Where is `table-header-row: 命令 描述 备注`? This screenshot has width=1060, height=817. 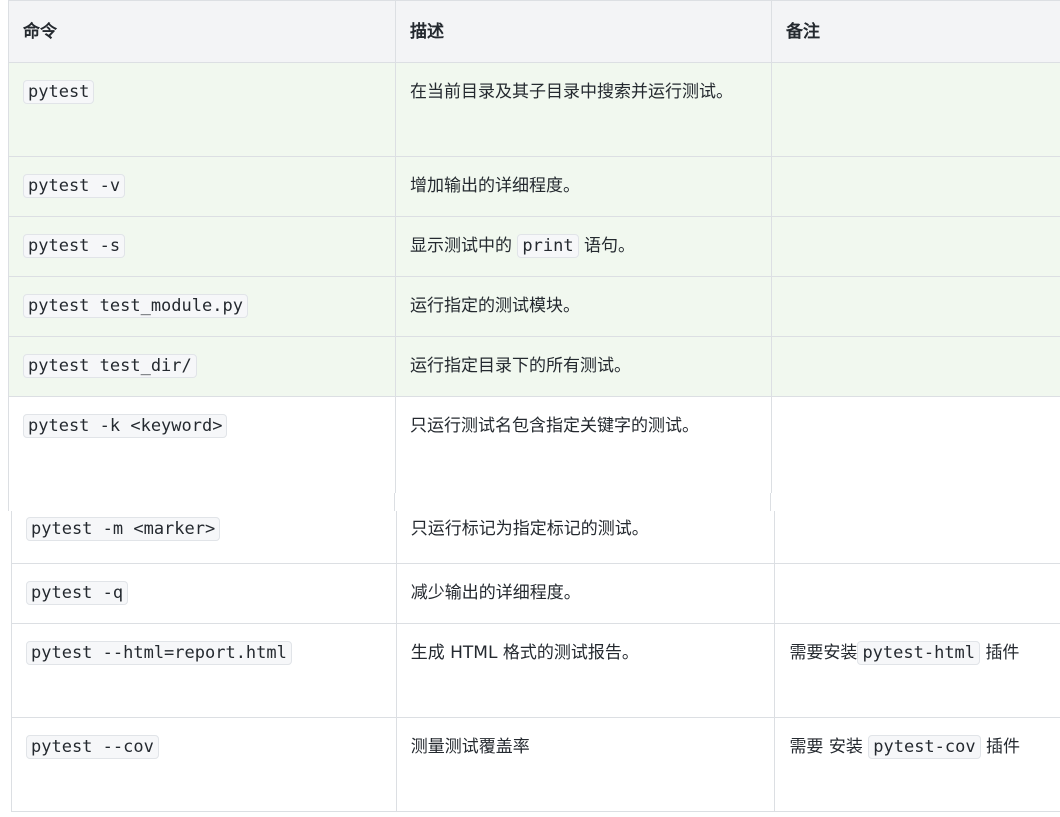 table-header-row: 命令 描述 备注 is located at coordinates (534, 31).